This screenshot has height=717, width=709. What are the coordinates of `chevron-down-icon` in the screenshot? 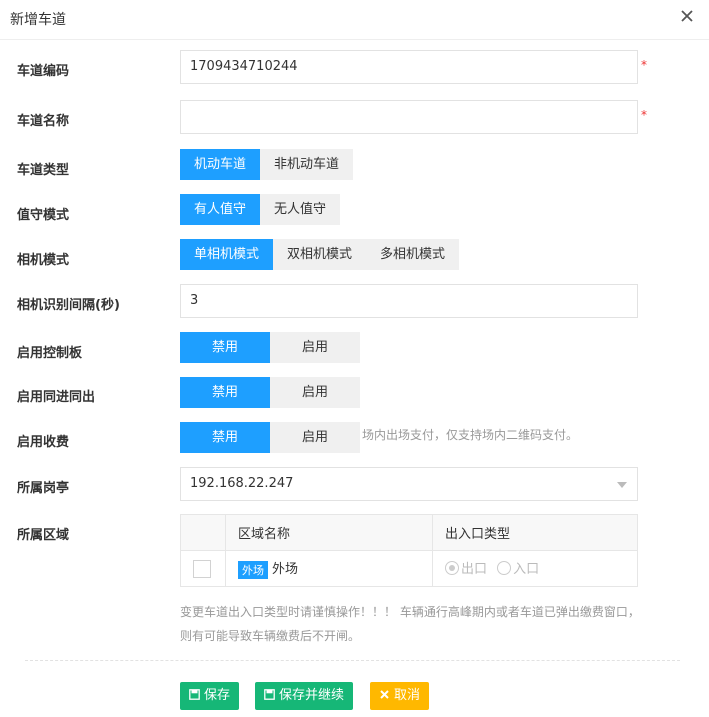 It's located at (622, 485).